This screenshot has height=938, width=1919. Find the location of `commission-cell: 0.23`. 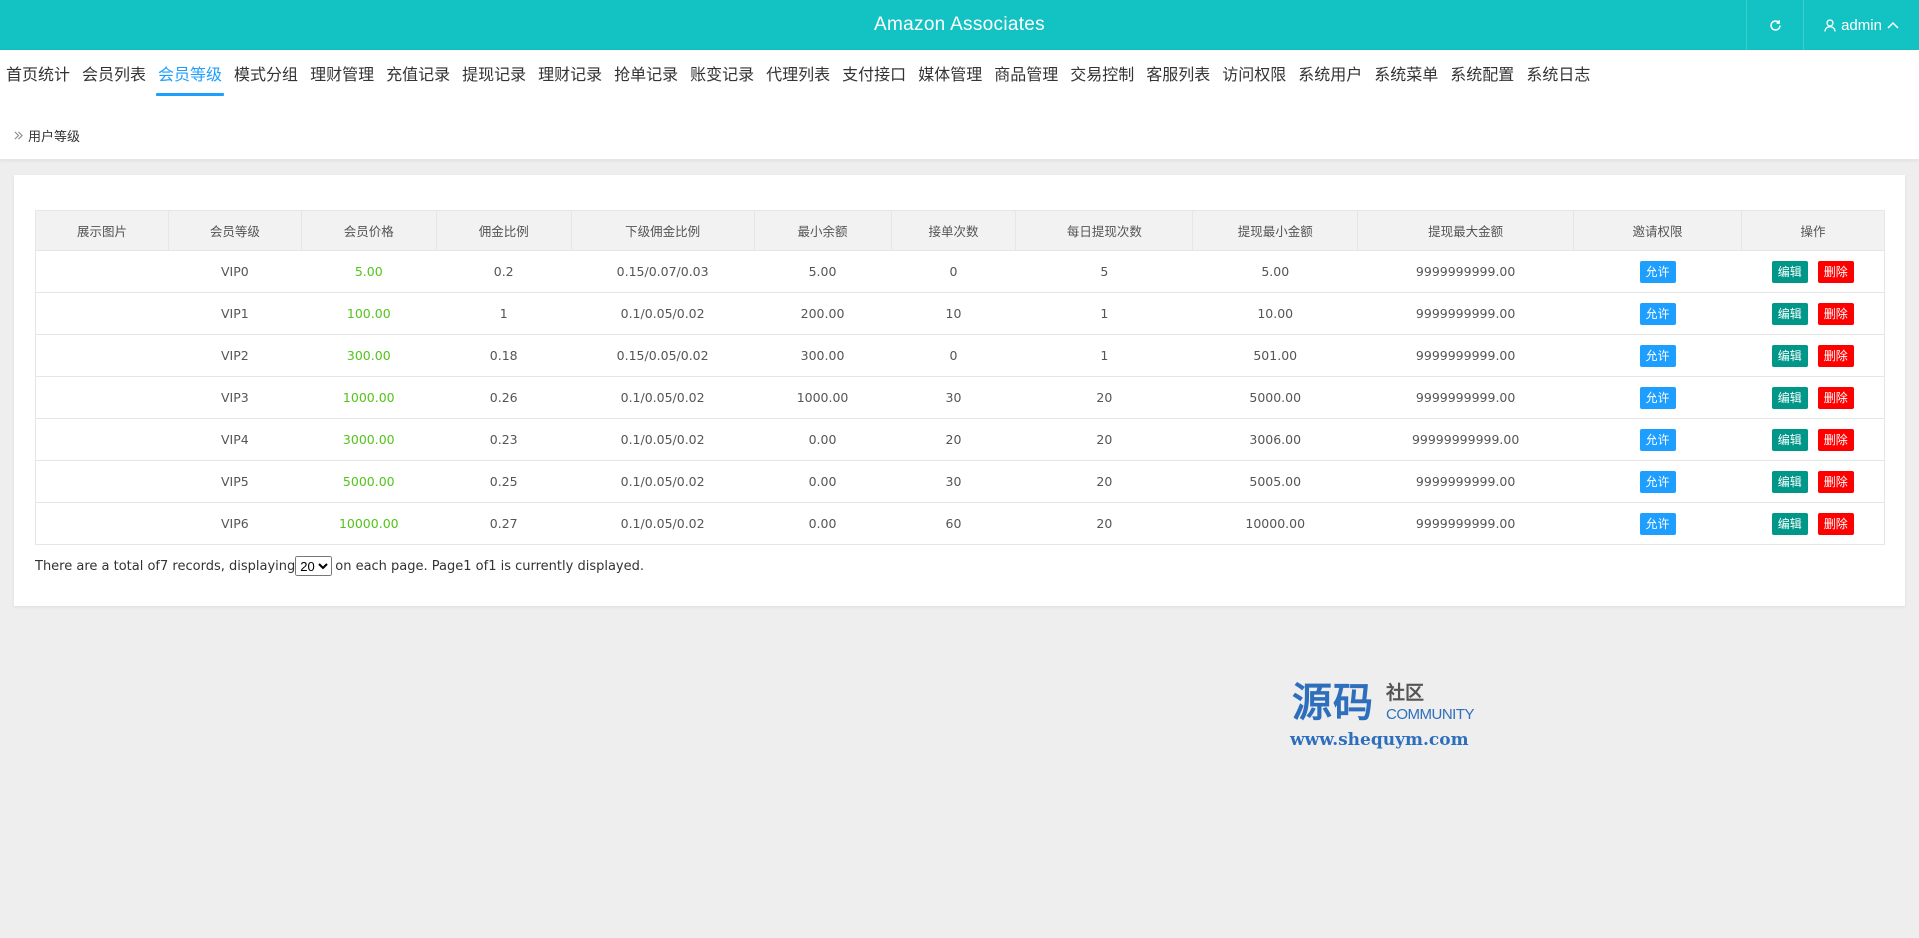

commission-cell: 0.23 is located at coordinates (504, 439).